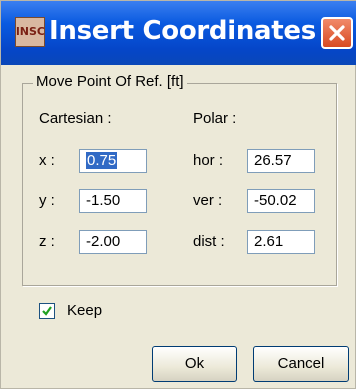 The height and width of the screenshot is (389, 356). Describe the element at coordinates (47, 241) in the screenshot. I see `z-label: z :` at that location.